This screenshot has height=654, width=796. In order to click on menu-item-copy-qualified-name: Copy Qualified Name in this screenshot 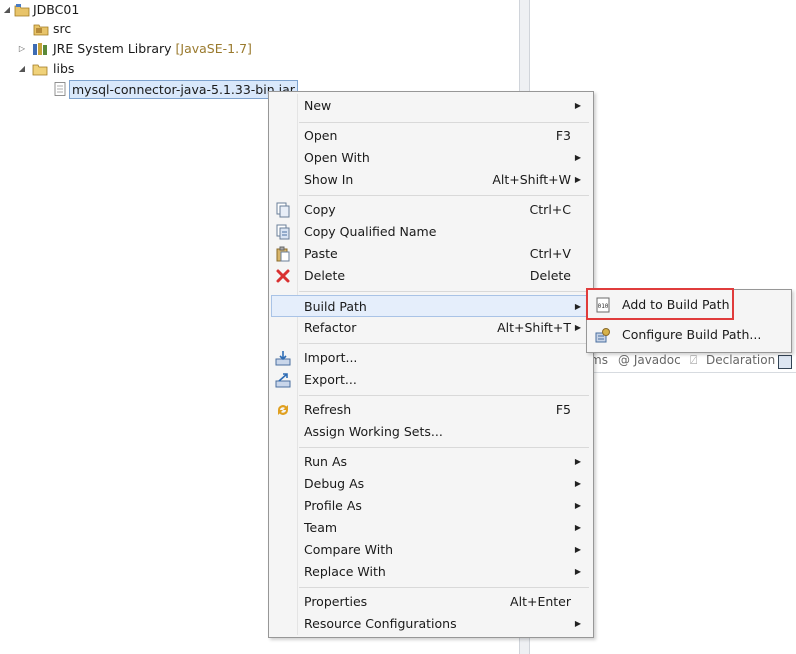, I will do `click(431, 232)`.